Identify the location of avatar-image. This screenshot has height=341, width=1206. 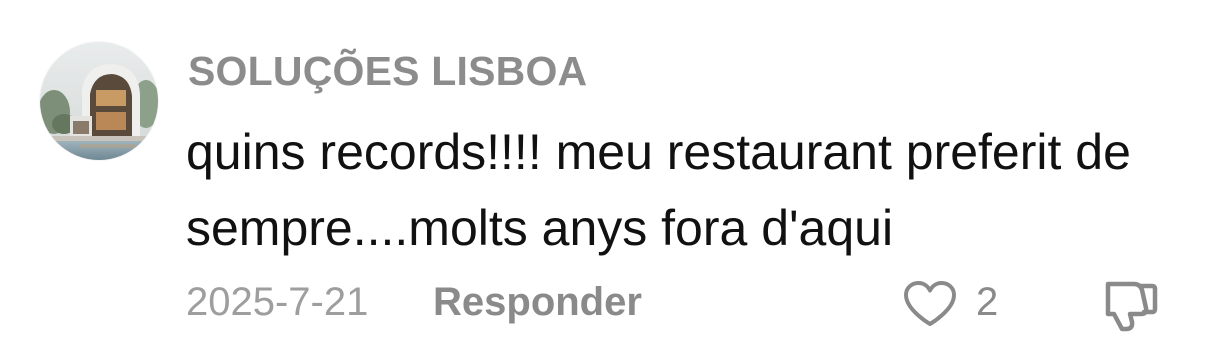
(99, 101).